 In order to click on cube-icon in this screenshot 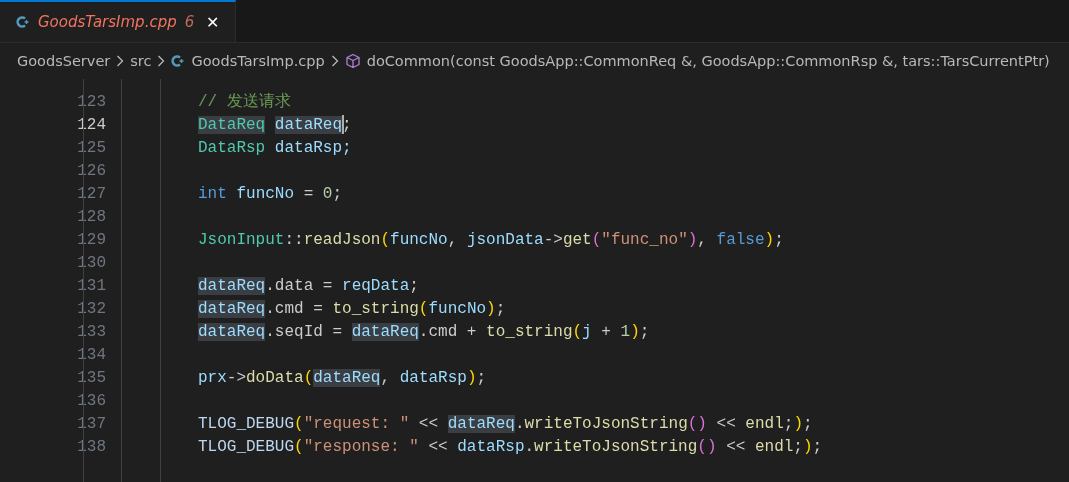, I will do `click(352, 61)`.